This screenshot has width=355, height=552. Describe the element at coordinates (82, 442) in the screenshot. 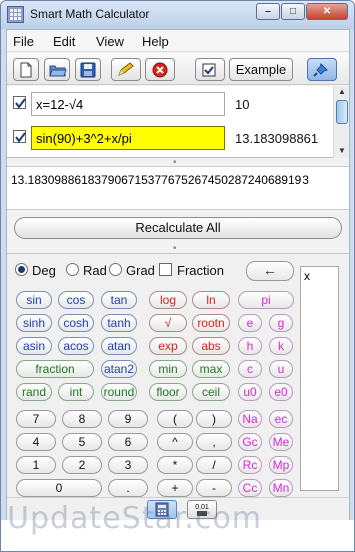

I see `key-5: 5` at that location.